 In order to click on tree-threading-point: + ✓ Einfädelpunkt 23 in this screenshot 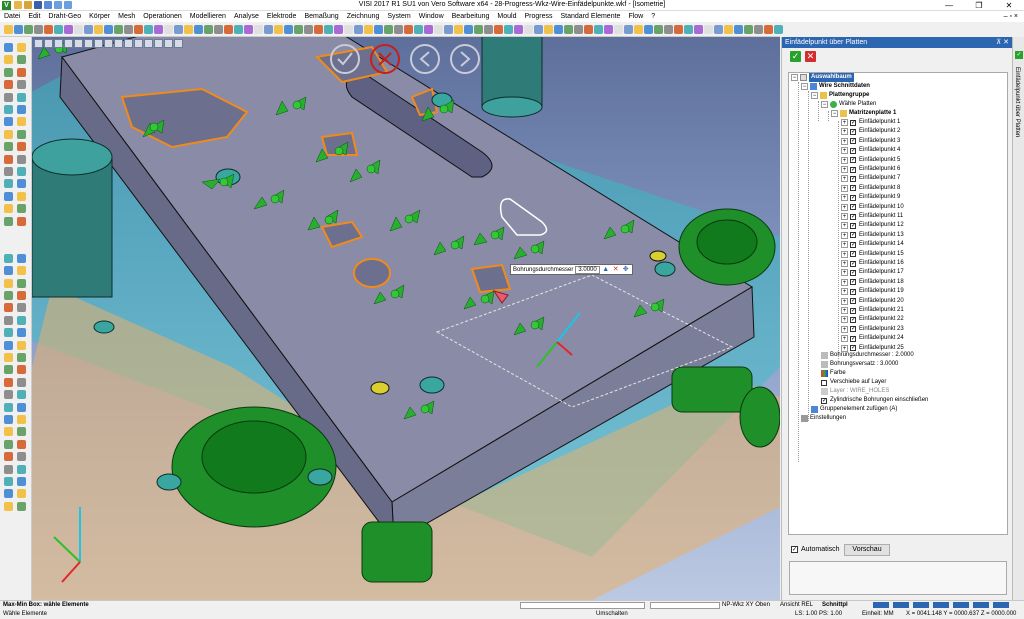, I will do `click(872, 329)`.